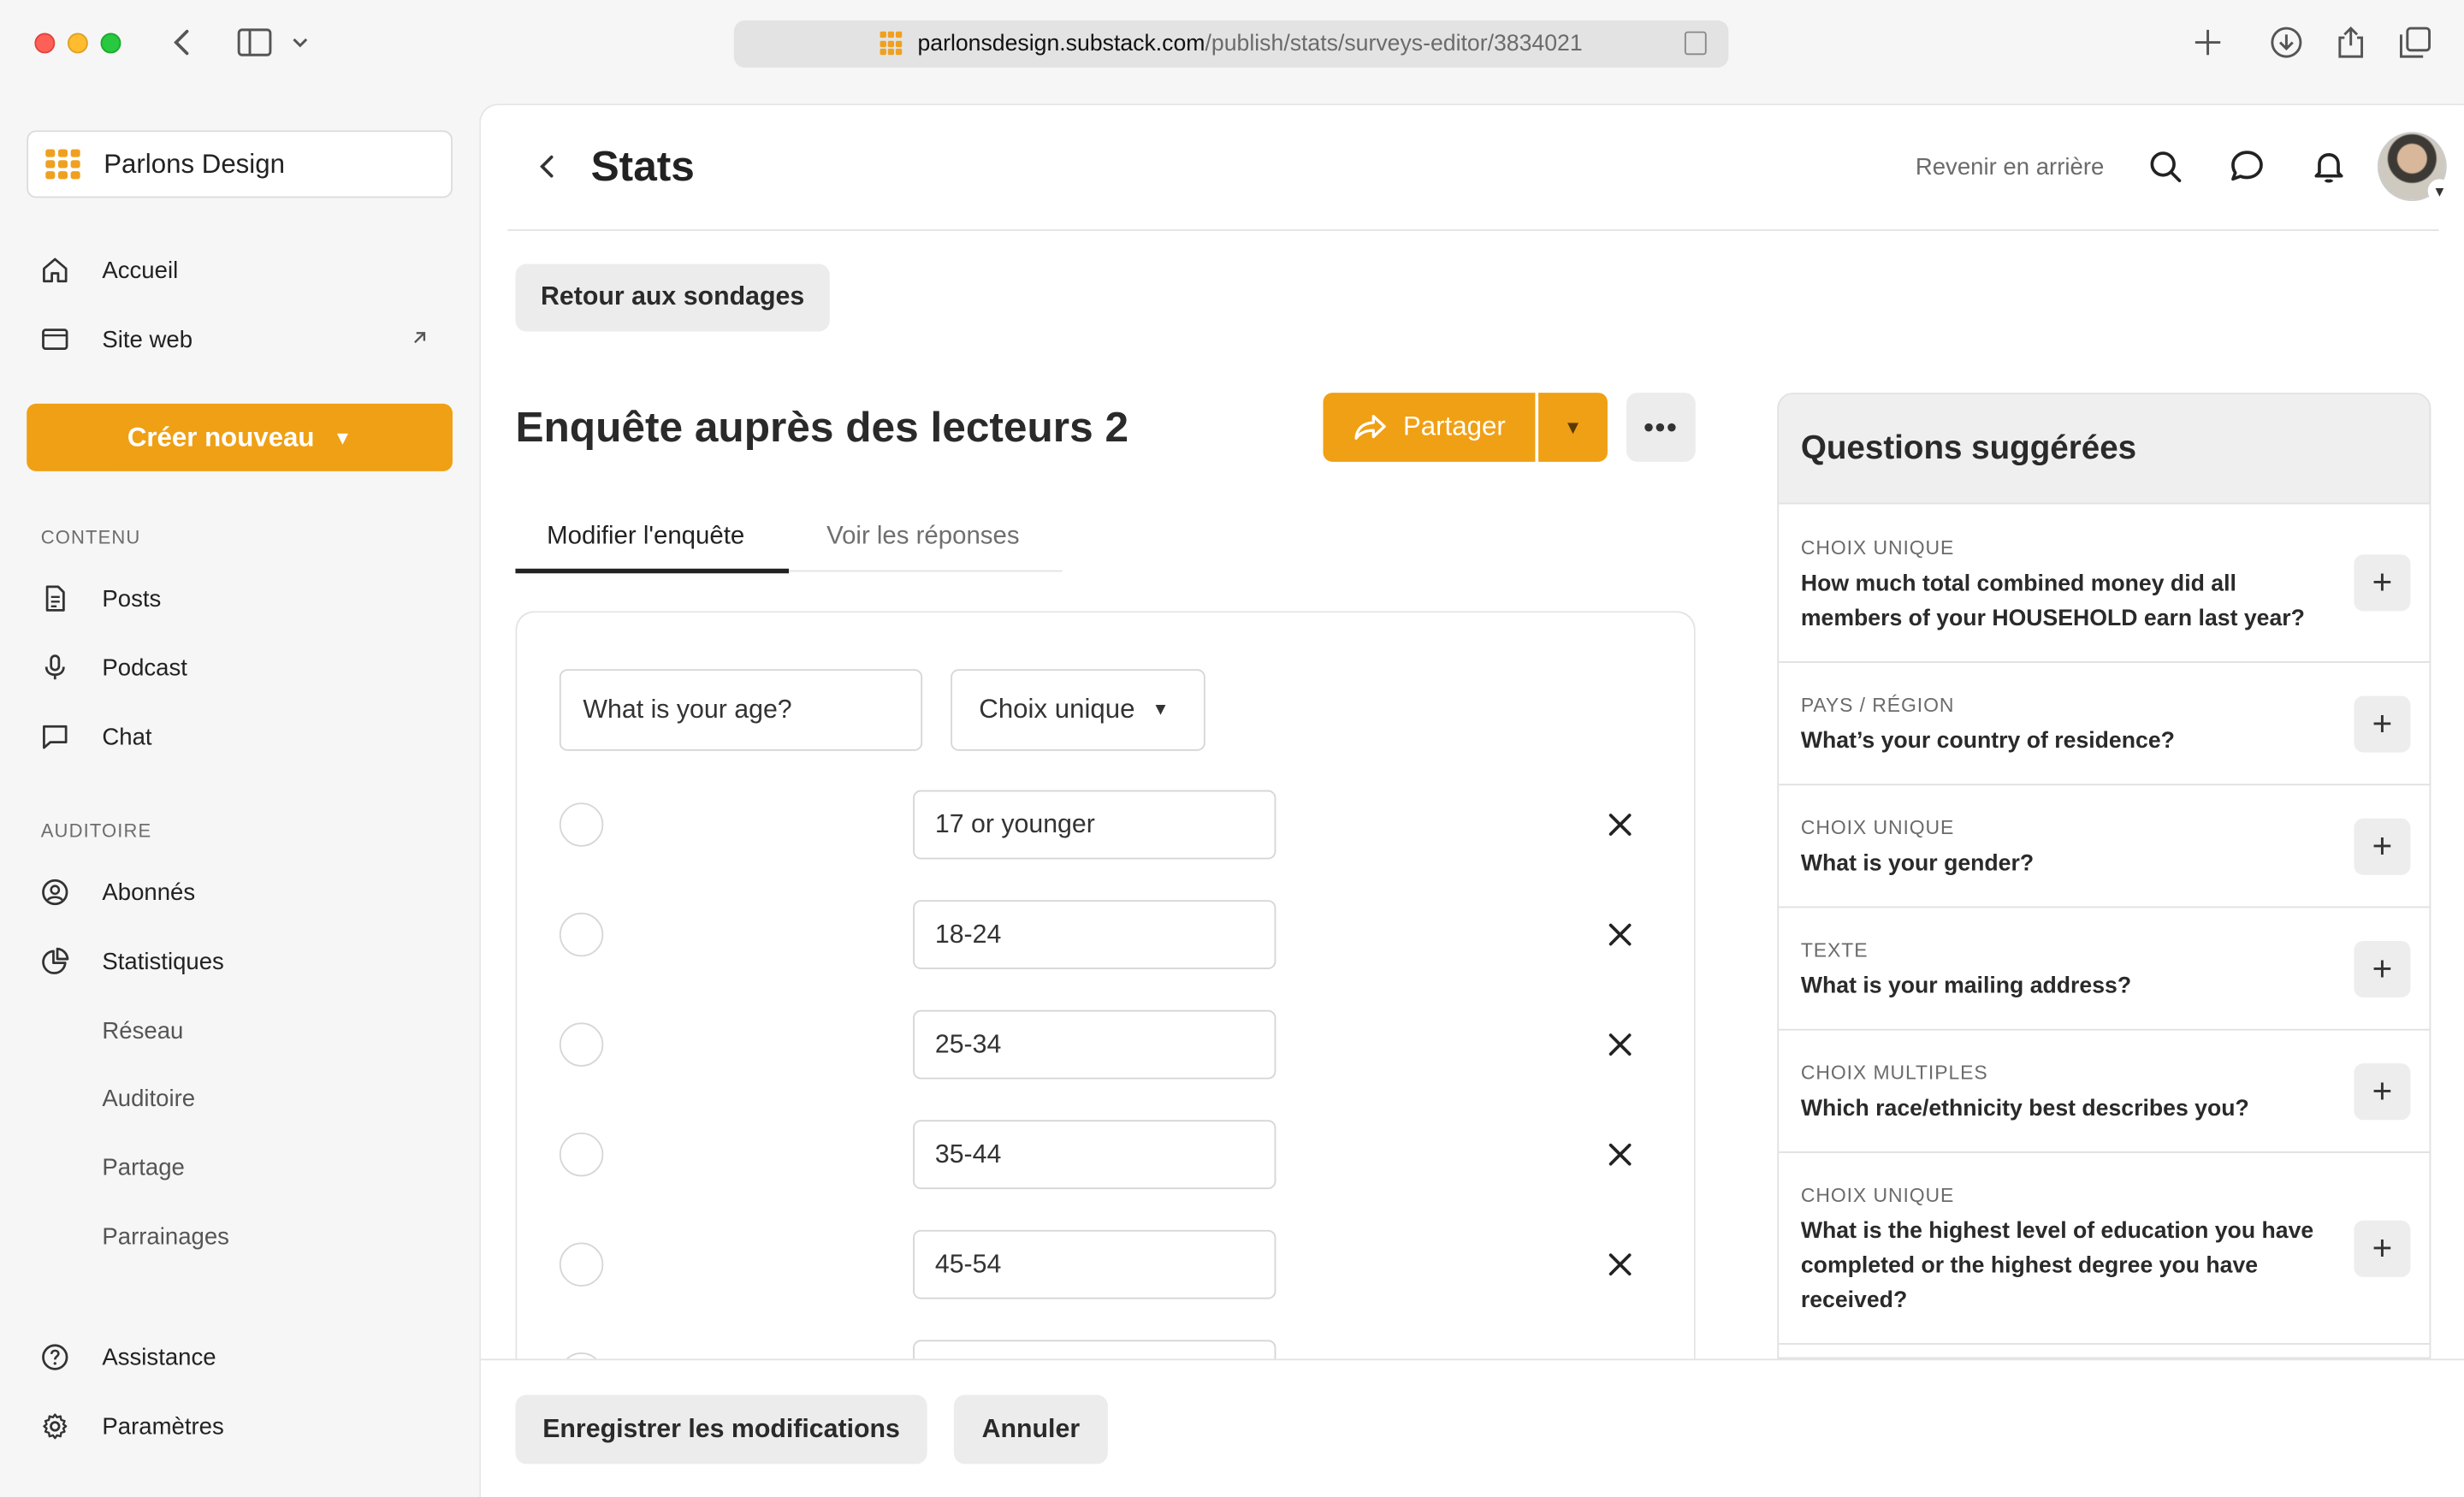 The image size is (2464, 1497). What do you see at coordinates (240, 164) in the screenshot?
I see `publication-switcher: Parlons Design` at bounding box center [240, 164].